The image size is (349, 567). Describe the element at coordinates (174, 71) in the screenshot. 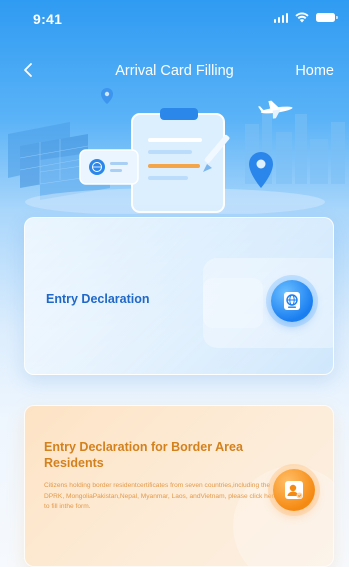

I see `nav-bar: Arrival Card Filling Home` at that location.